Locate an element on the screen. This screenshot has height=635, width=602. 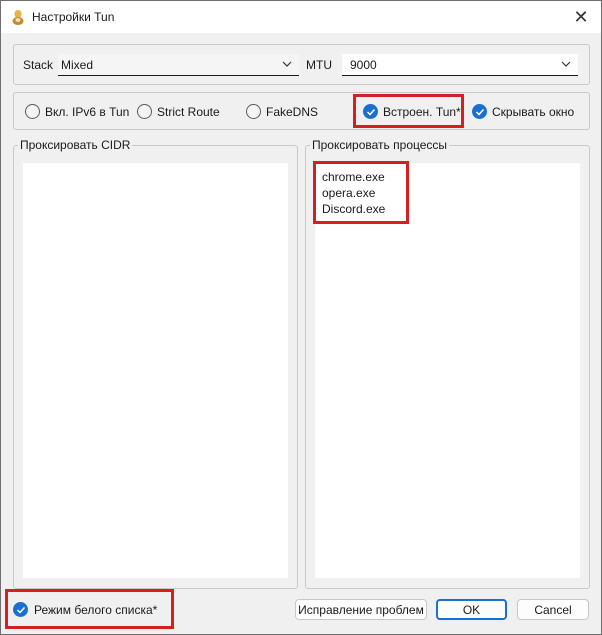
mtu-select: 9000 is located at coordinates (460, 65).